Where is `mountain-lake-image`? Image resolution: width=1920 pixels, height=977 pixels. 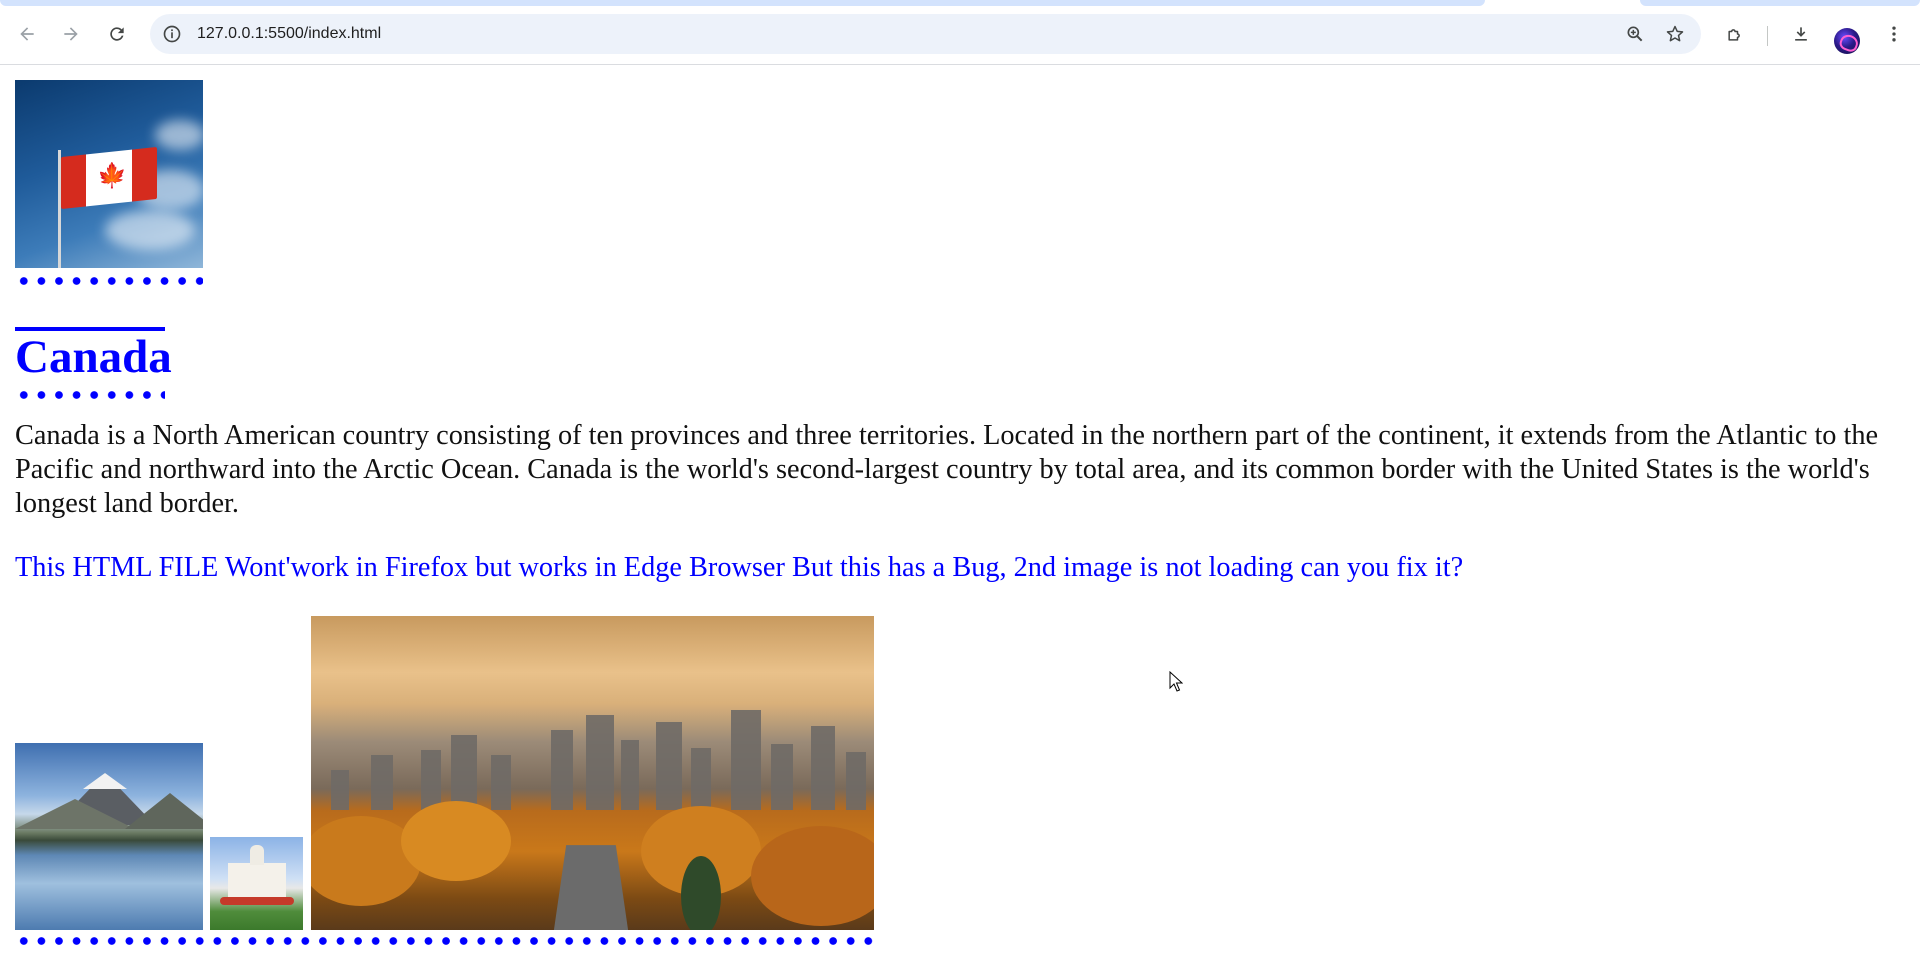
mountain-lake-image is located at coordinates (109, 836).